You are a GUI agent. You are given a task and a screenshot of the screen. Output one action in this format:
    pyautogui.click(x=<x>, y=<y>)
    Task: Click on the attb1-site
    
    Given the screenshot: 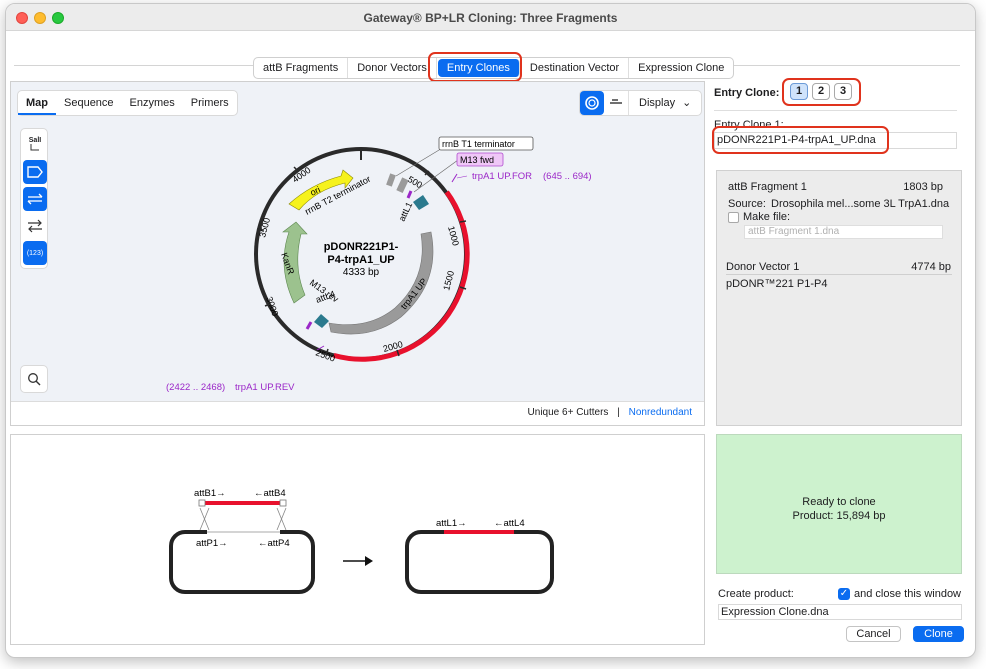 What is the action you would take?
    pyautogui.click(x=202, y=503)
    